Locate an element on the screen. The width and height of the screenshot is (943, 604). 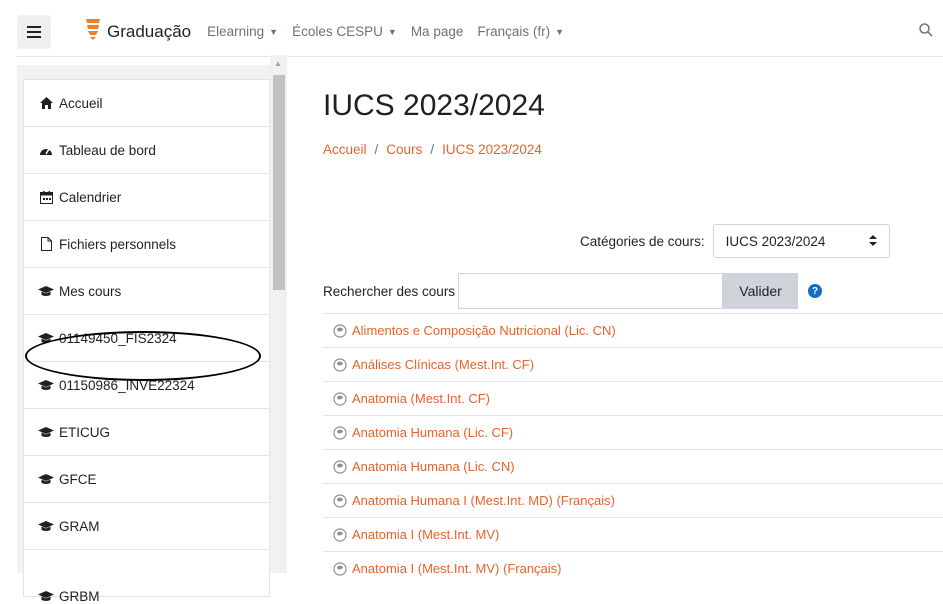
sidebar-item-label: ETICUG is located at coordinates (85, 432).